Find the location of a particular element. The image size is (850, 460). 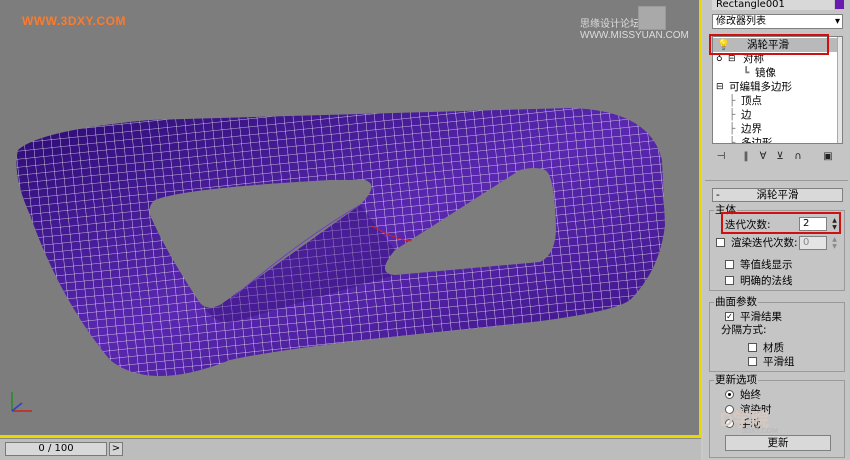

stack-item-polygon: ├ 多边形 is located at coordinates (775, 139).